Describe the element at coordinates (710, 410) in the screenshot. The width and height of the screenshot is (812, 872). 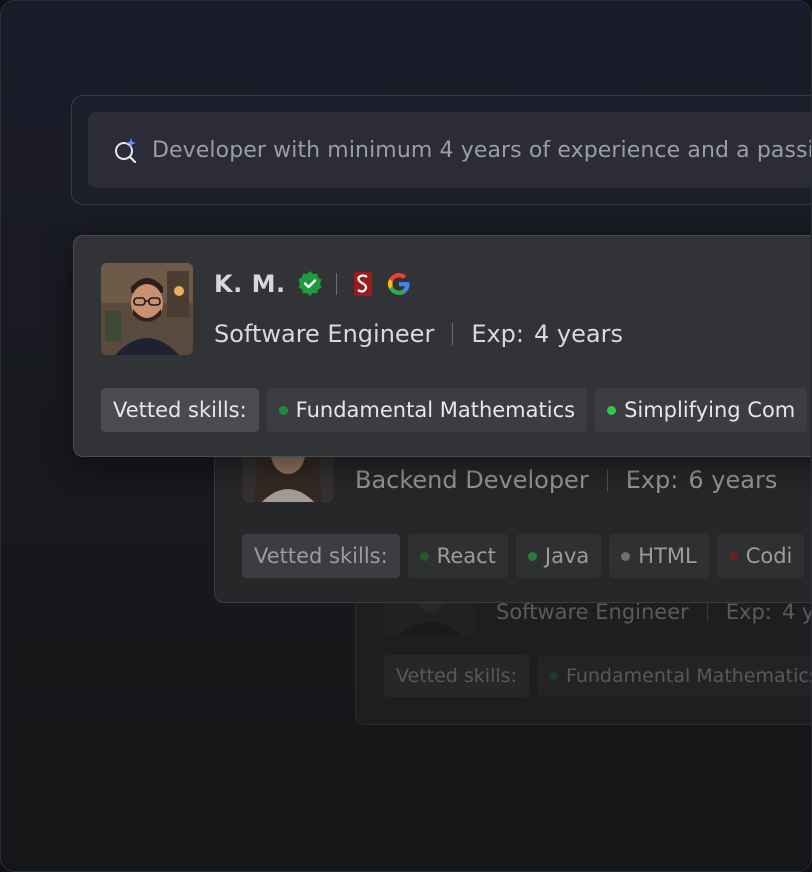
I see `skill-label: Simplifying Com` at that location.